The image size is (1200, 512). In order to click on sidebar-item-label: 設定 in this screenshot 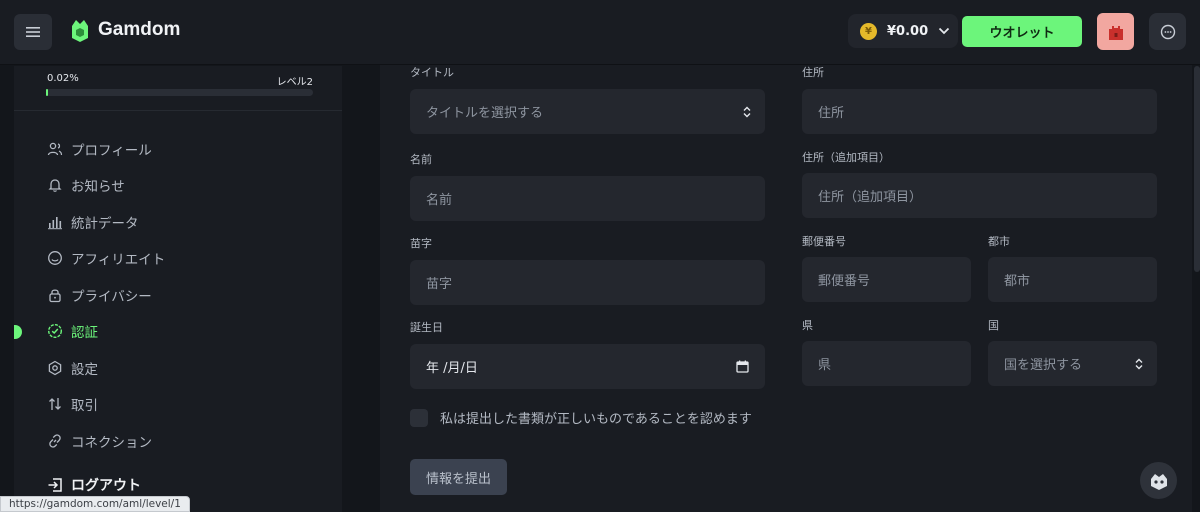, I will do `click(84, 370)`.